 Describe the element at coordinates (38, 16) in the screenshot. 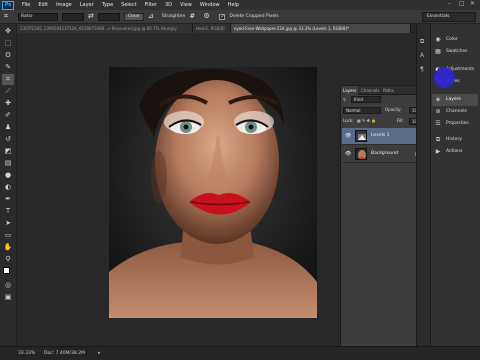

I see `ratio-select: Ratio` at that location.